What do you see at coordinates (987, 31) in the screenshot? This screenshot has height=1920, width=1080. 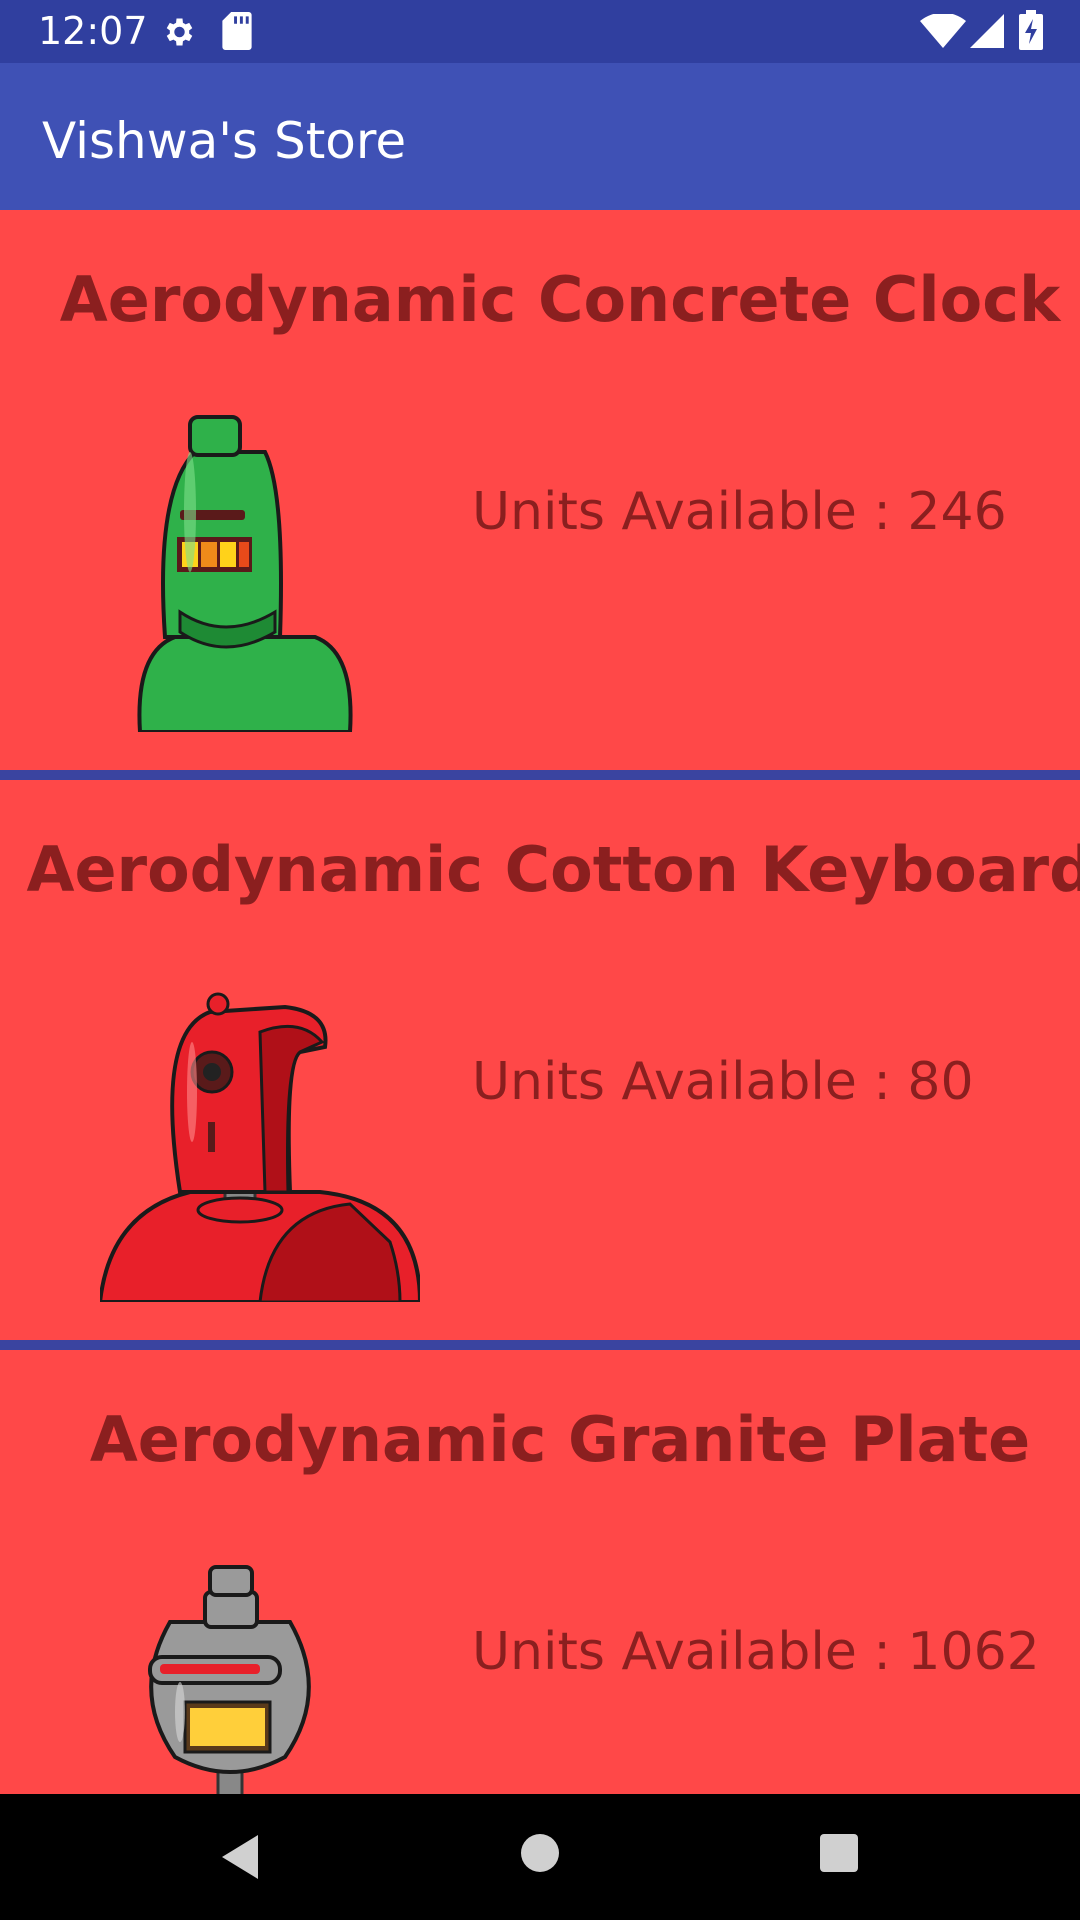 I see `signal-icon` at bounding box center [987, 31].